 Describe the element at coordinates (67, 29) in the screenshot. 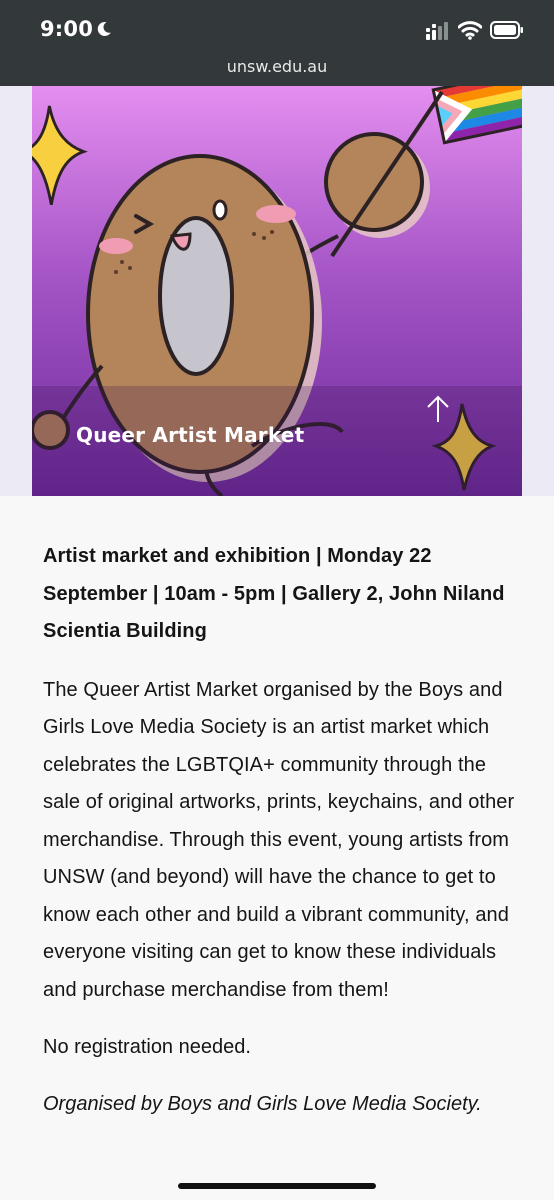

I see `status-time: 9:00` at that location.